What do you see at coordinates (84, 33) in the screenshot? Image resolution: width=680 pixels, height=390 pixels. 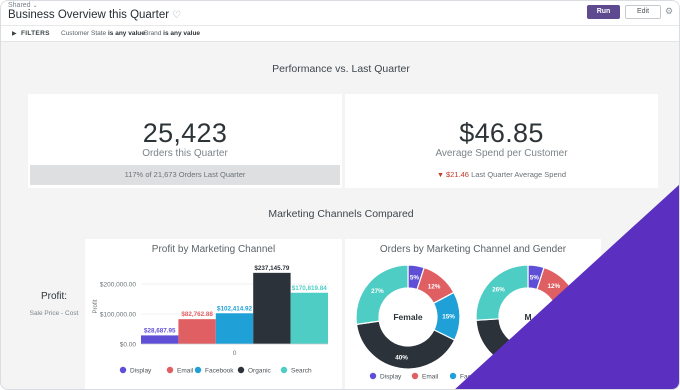 I see `filter-name: Customer State` at bounding box center [84, 33].